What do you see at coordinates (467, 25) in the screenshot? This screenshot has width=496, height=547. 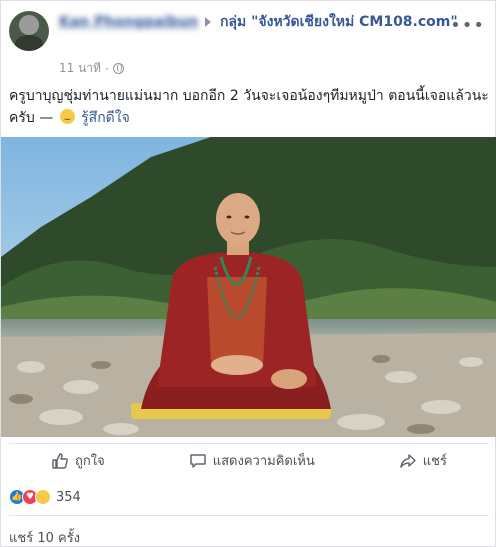 I see `more-options-icon: •••` at bounding box center [467, 25].